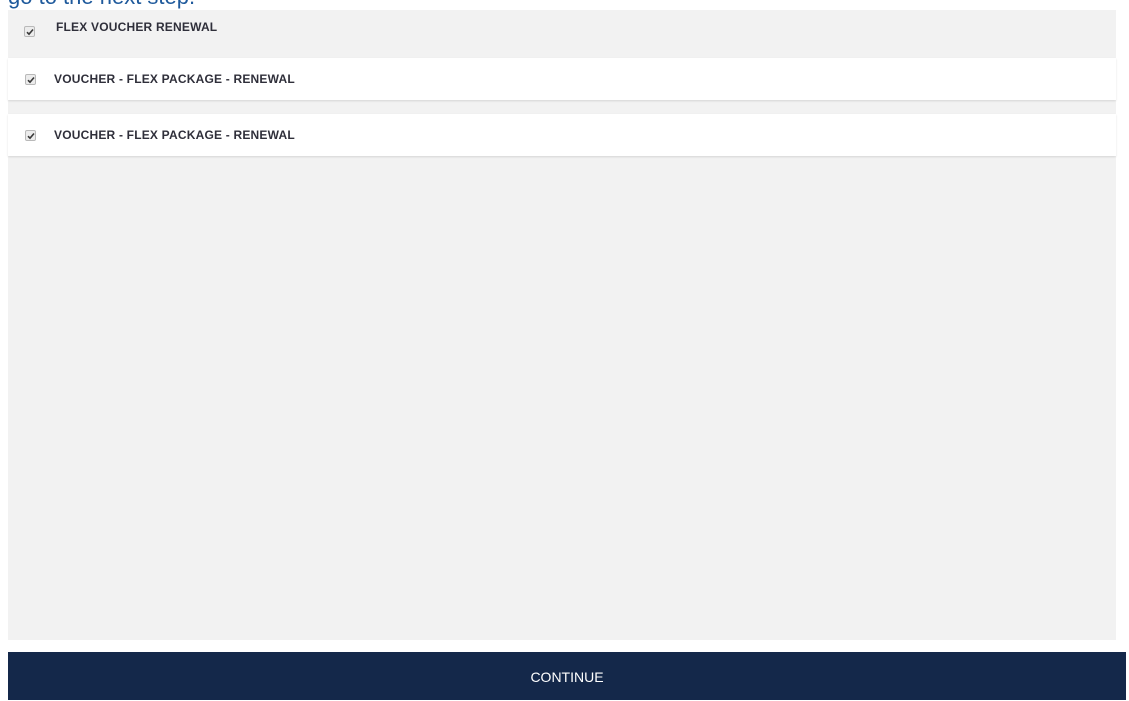 The width and height of the screenshot is (1129, 701). I want to click on continue-button: CONTINUE, so click(567, 676).